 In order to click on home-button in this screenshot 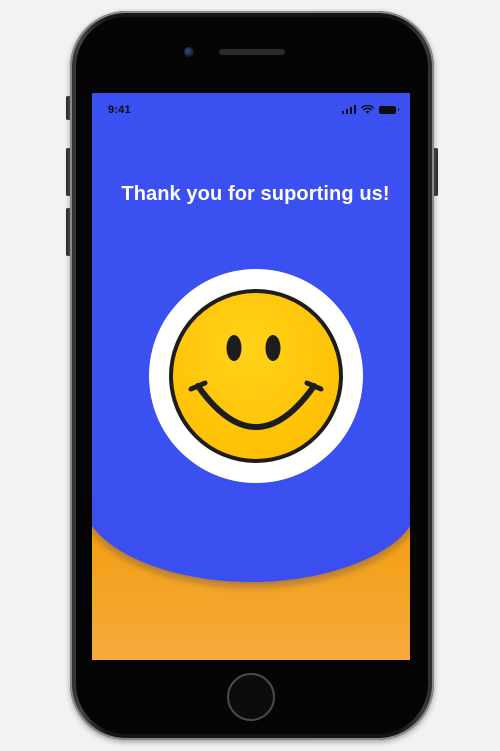, I will do `click(251, 697)`.